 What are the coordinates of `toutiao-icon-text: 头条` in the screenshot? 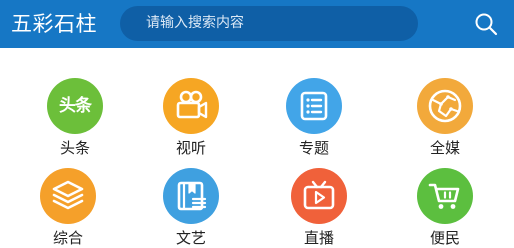 It's located at (75, 106).